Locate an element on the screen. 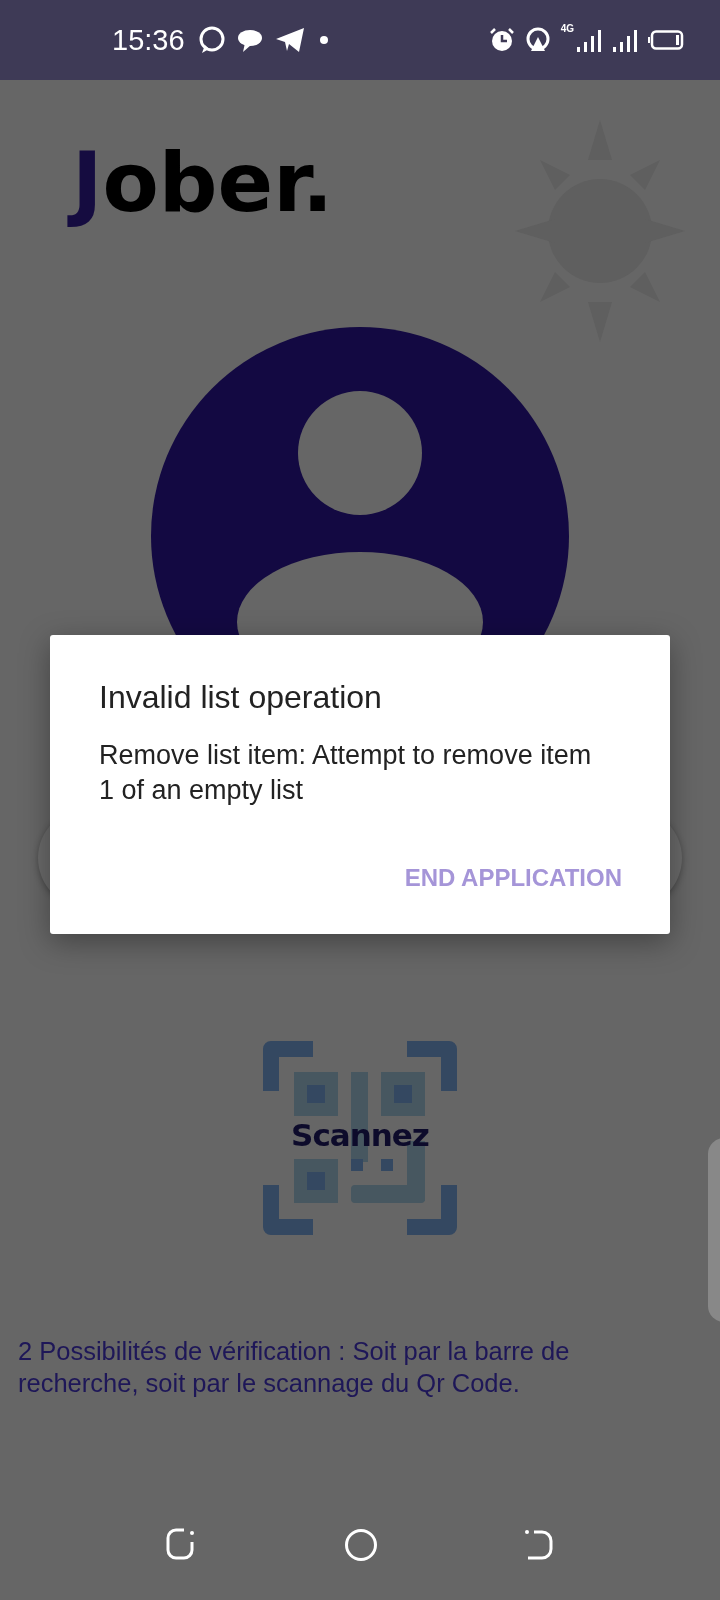 This screenshot has width=720, height=1600. end-application-button: END APPLICATION is located at coordinates (513, 878).